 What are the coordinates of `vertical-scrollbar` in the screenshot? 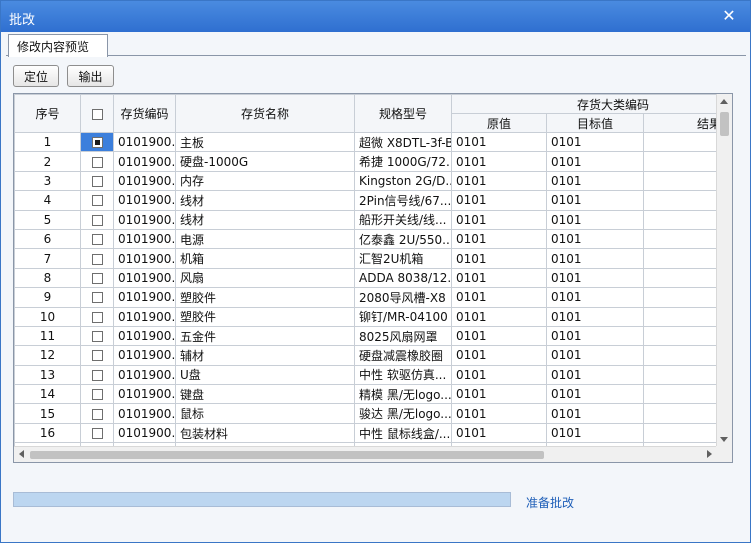 It's located at (724, 270).